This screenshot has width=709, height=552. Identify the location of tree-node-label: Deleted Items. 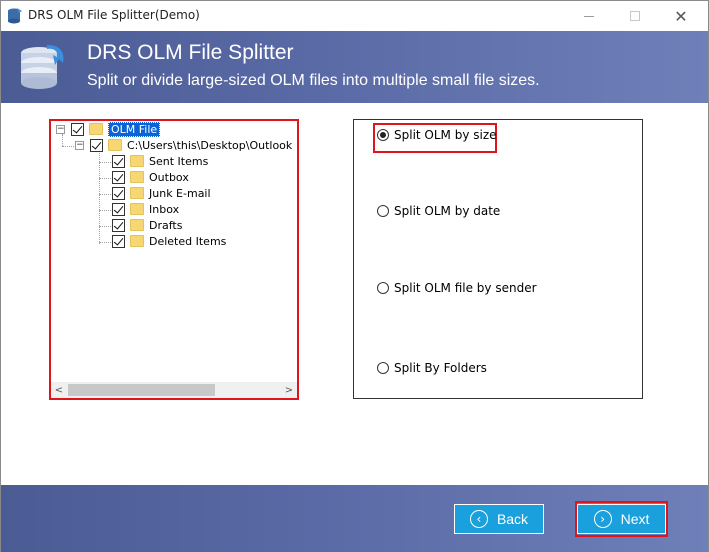
(187, 241).